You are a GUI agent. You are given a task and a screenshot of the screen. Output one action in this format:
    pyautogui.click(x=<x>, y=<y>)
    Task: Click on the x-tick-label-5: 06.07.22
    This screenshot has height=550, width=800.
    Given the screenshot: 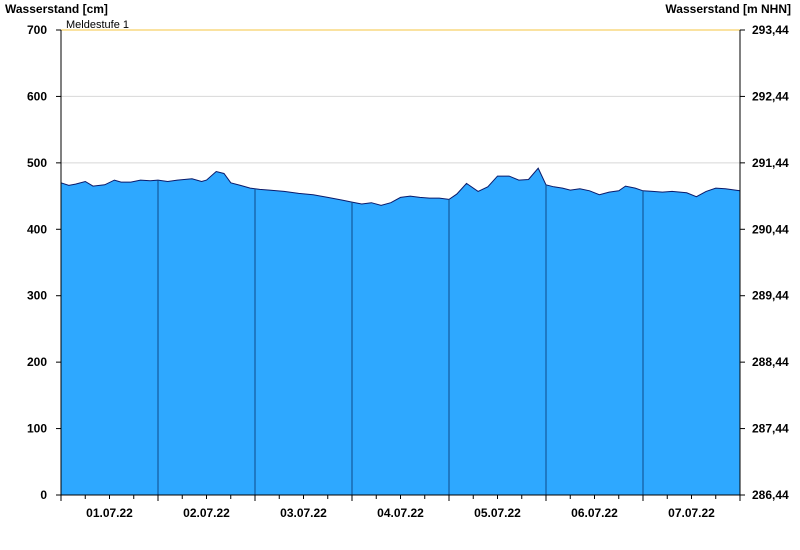 What is the action you would take?
    pyautogui.click(x=594, y=513)
    